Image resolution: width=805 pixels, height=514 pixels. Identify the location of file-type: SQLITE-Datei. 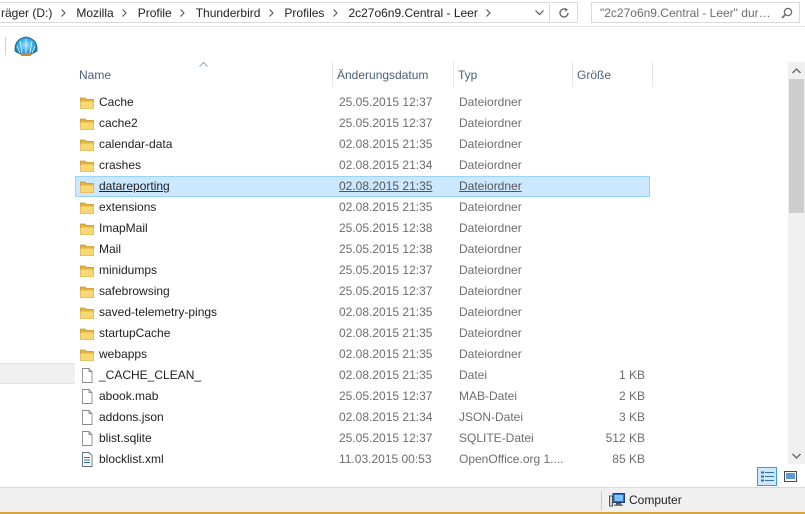
(496, 438).